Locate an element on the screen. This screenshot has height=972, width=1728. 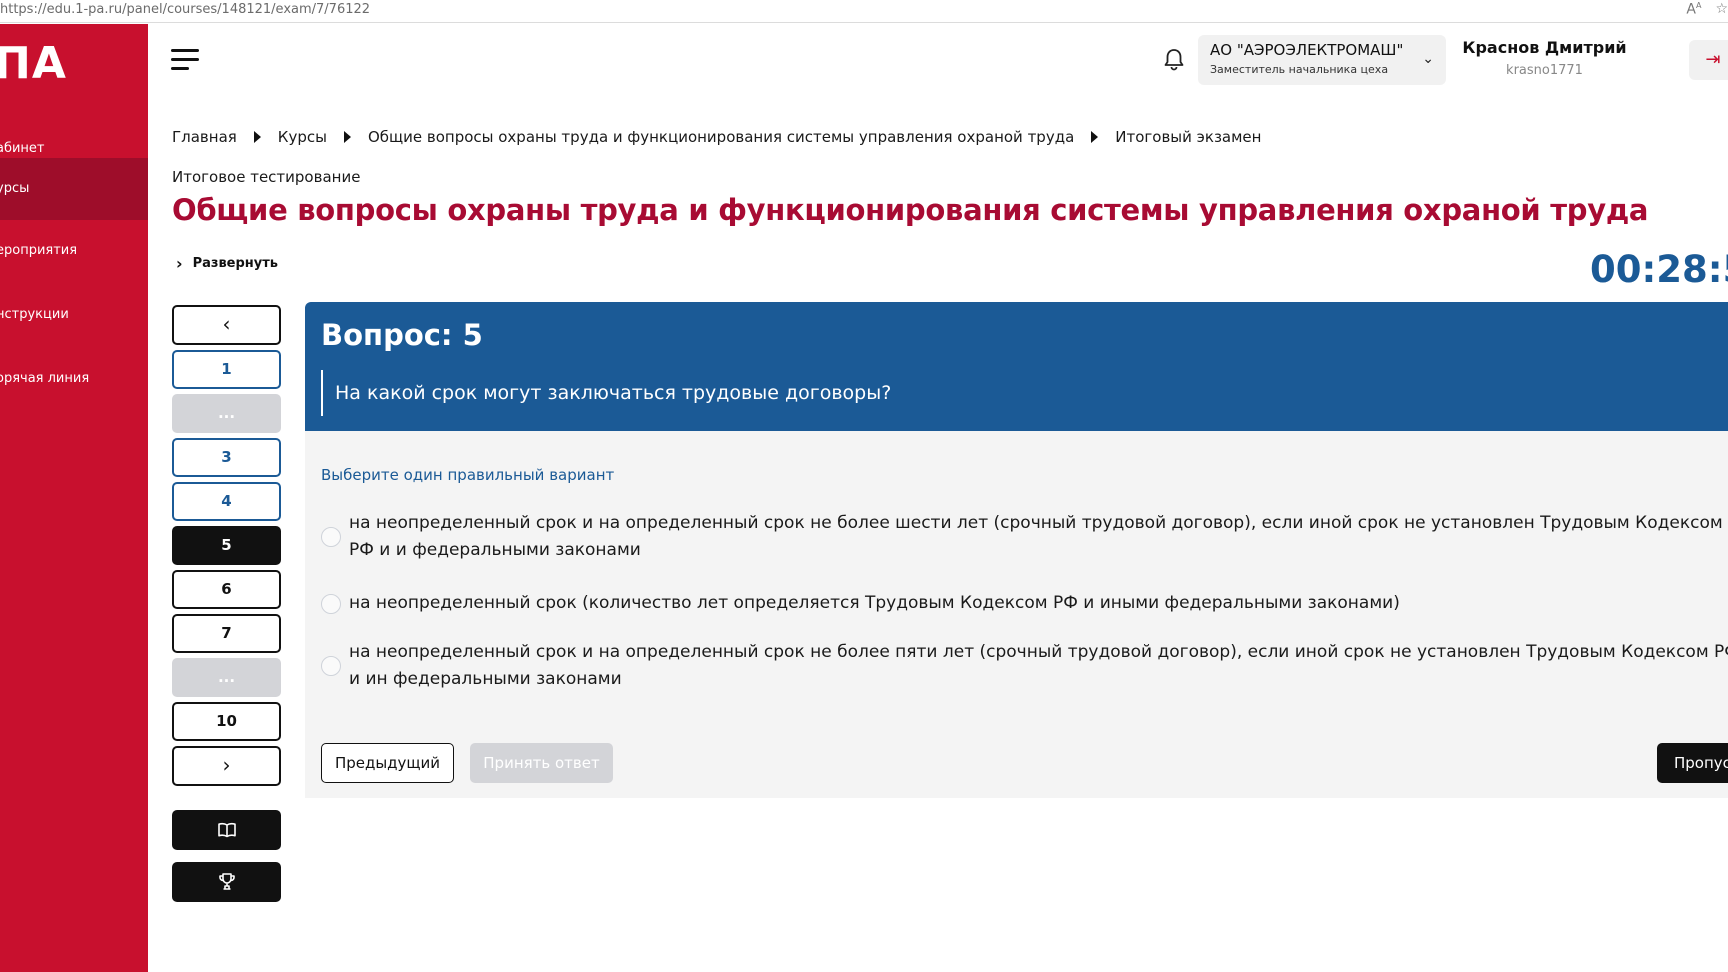
logout-icon: ⇥ is located at coordinates (1708, 60).